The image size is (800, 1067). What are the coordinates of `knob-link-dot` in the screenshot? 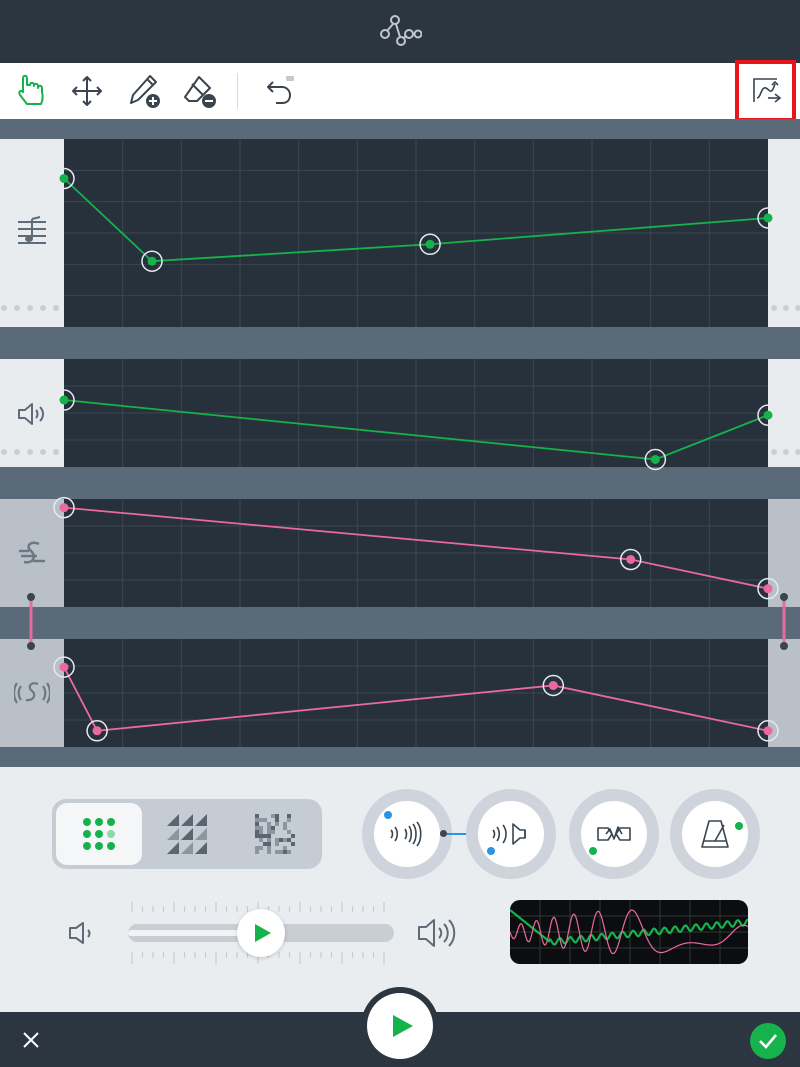 It's located at (443, 833).